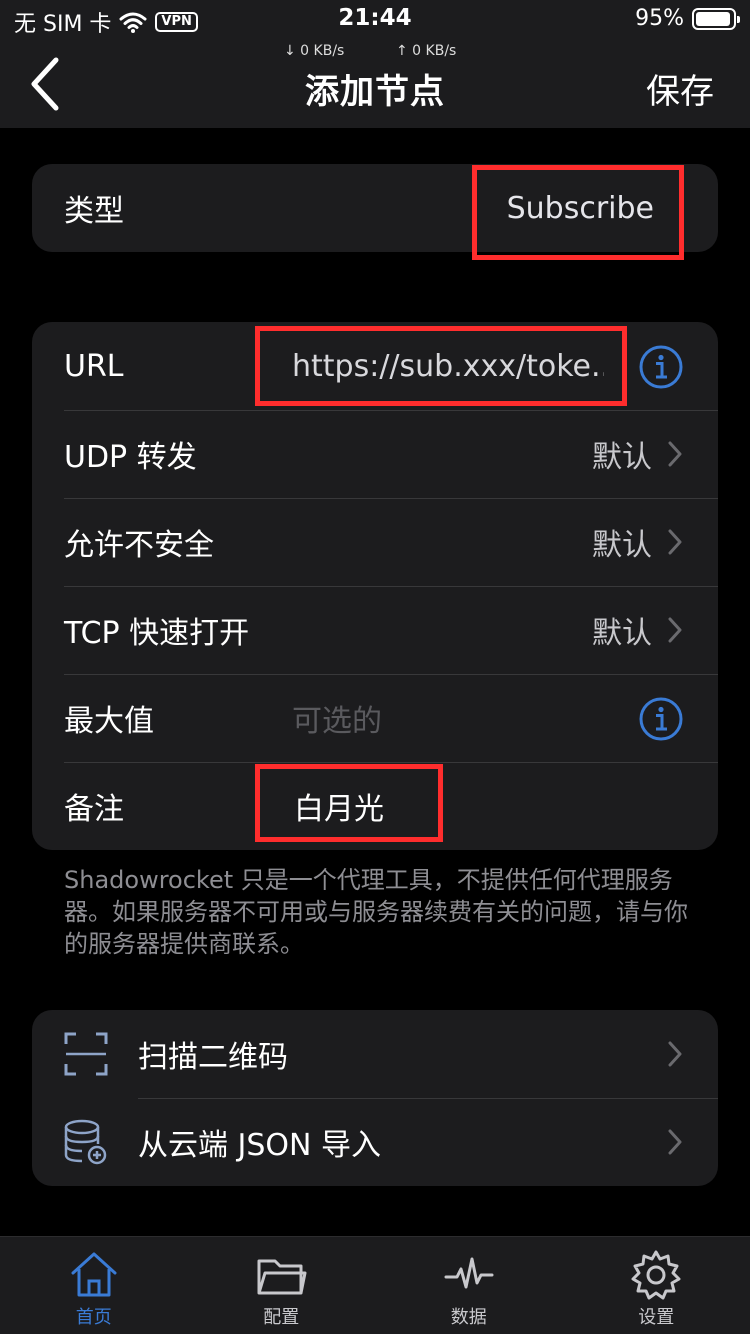  Describe the element at coordinates (339, 806) in the screenshot. I see `note-field: 白月光` at that location.